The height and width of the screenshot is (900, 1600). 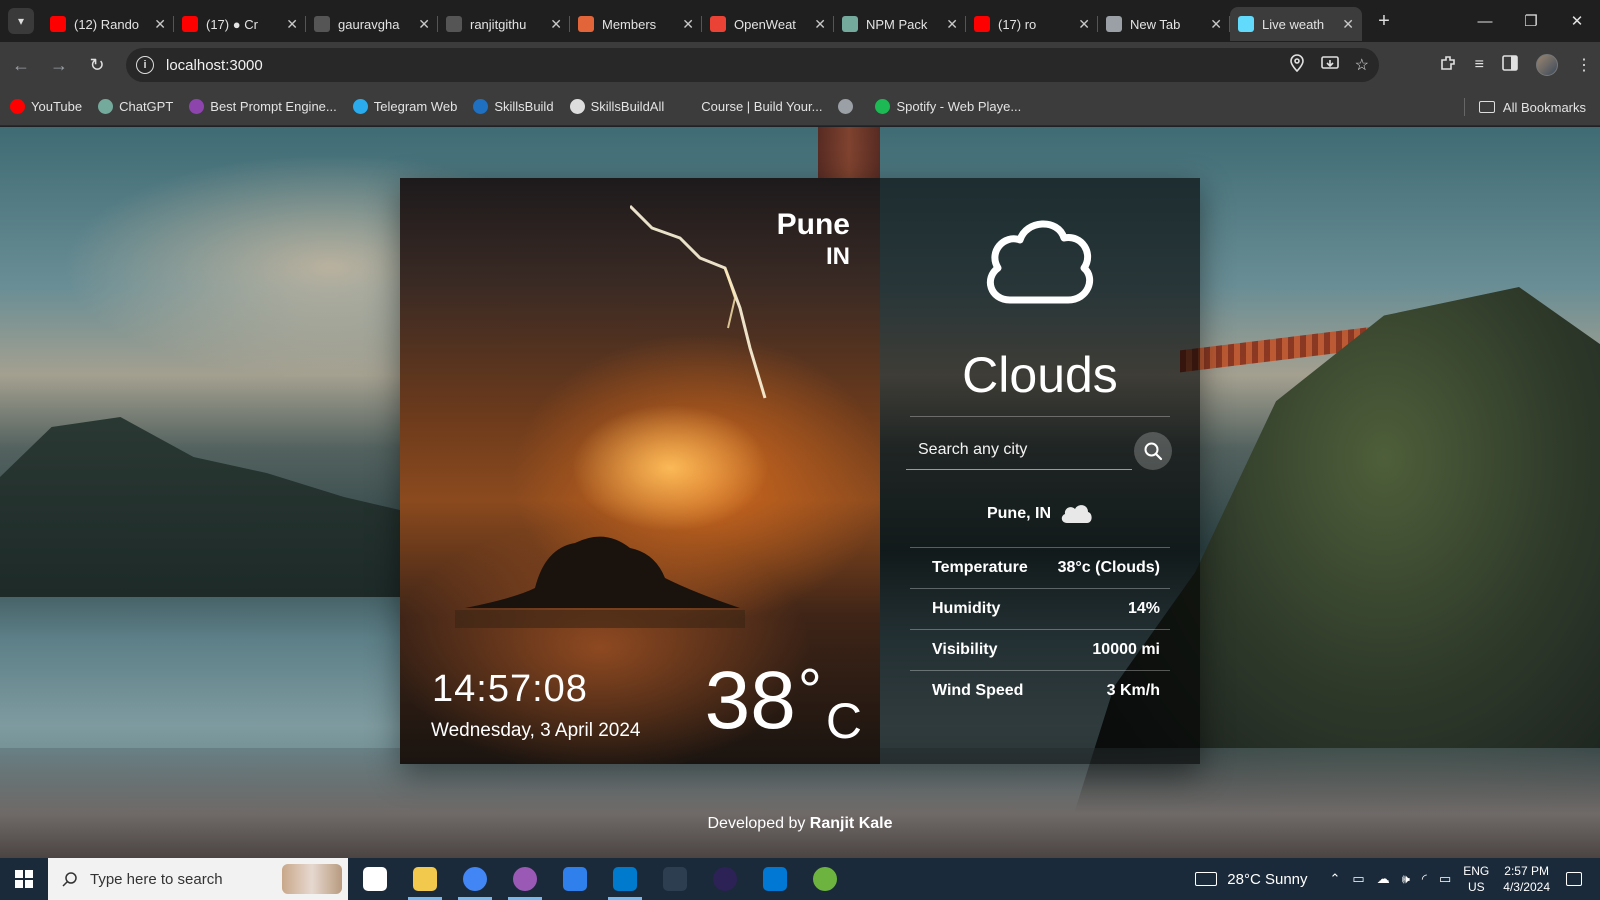 What do you see at coordinates (21, 21) in the screenshot?
I see `tab-search-button: ▾` at bounding box center [21, 21].